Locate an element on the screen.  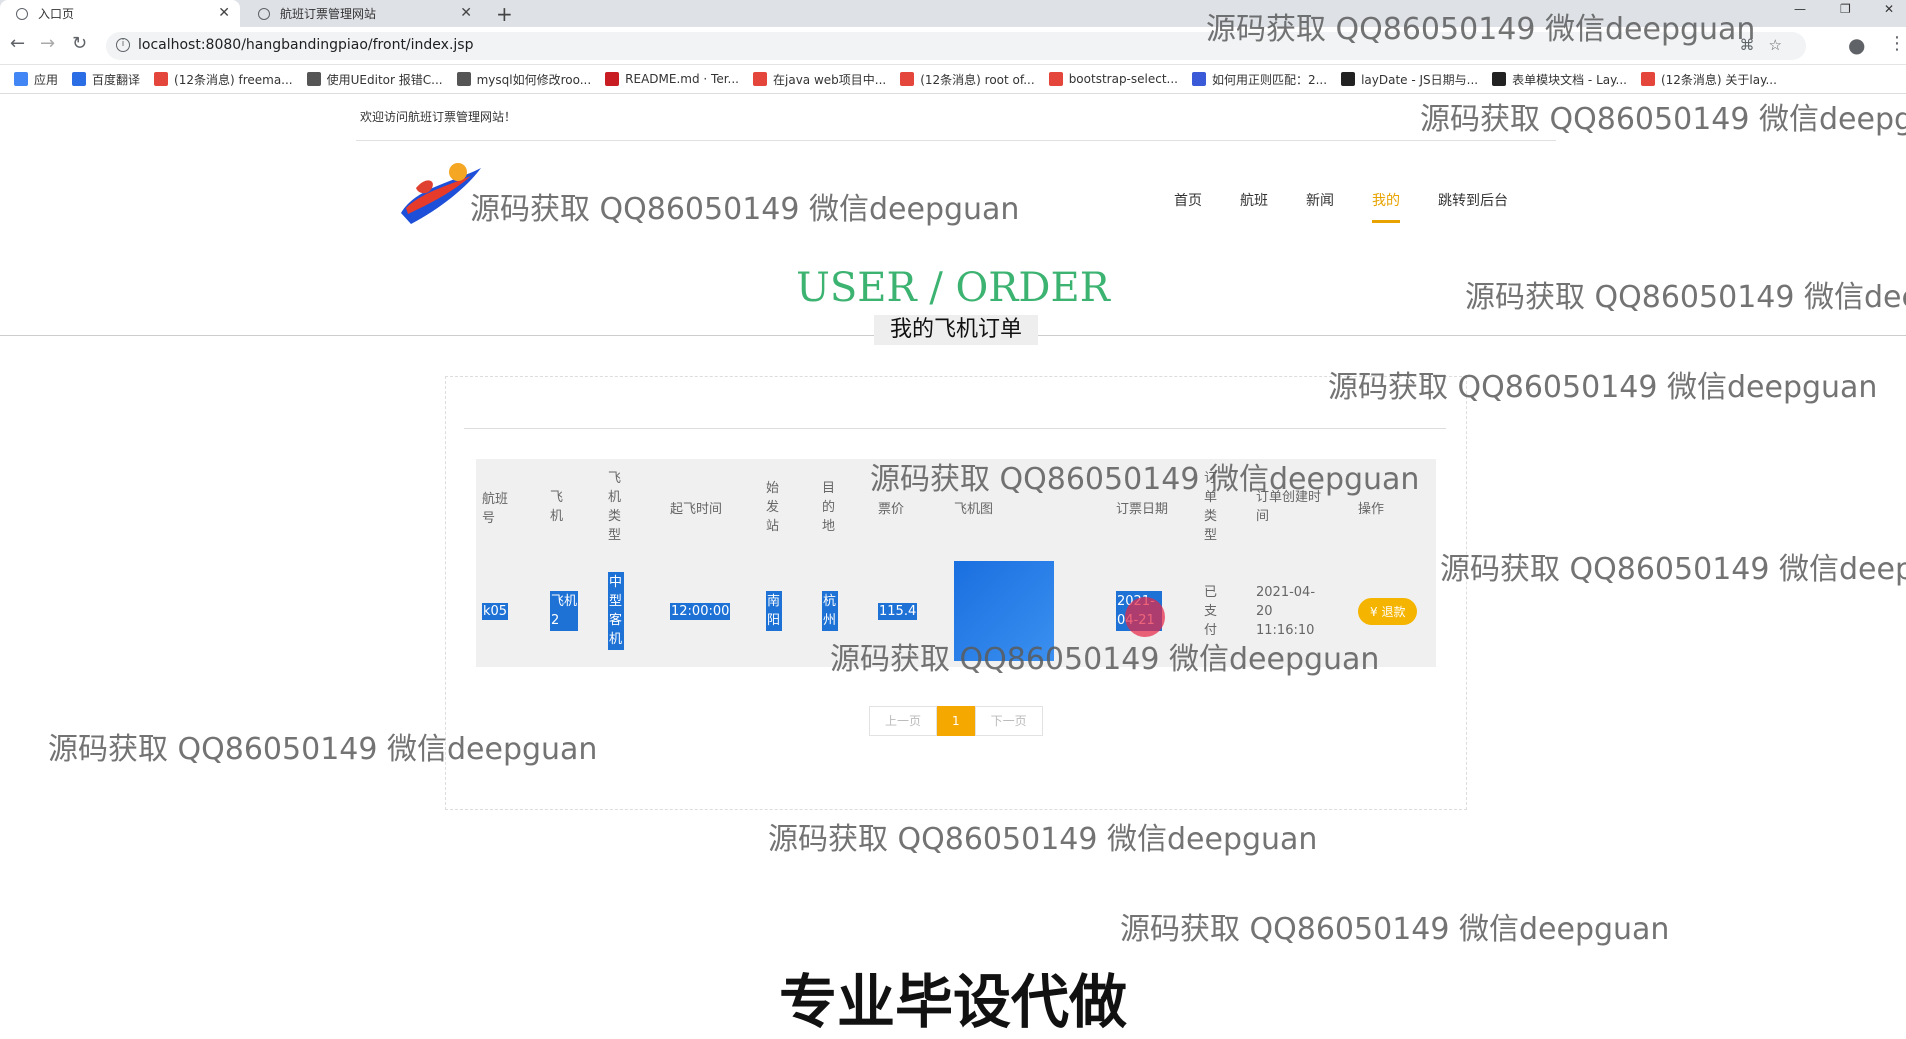
tab-booking-site: 航班订票管理网站 ✕ is located at coordinates (362, 13).